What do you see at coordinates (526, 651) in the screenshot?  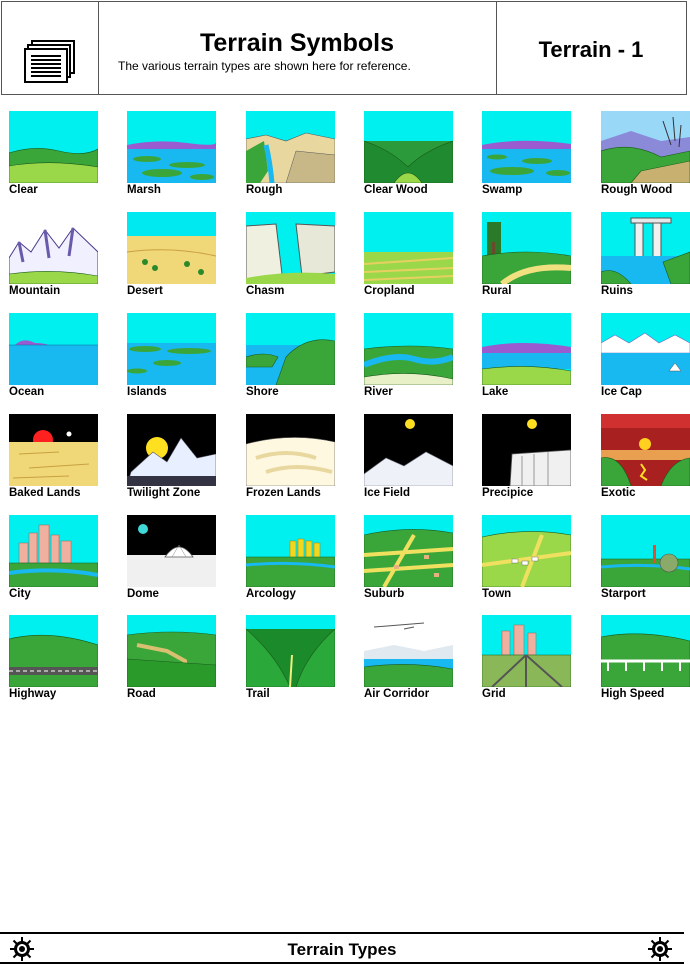 I see `grid-terrain-image` at bounding box center [526, 651].